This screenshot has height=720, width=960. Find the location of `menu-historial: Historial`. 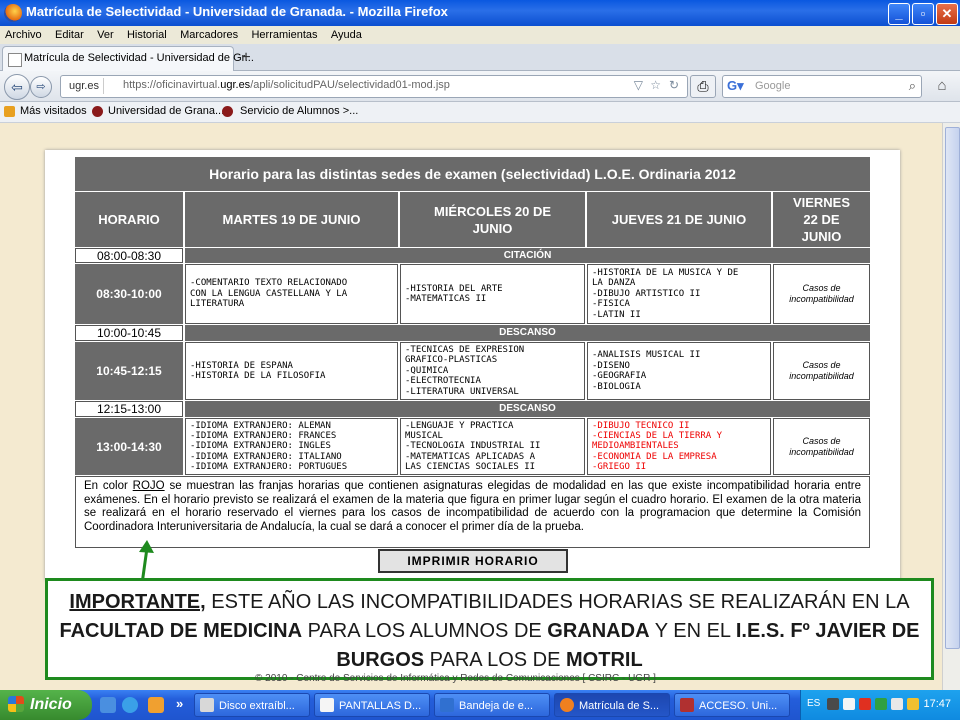

menu-historial: Historial is located at coordinates (147, 35).